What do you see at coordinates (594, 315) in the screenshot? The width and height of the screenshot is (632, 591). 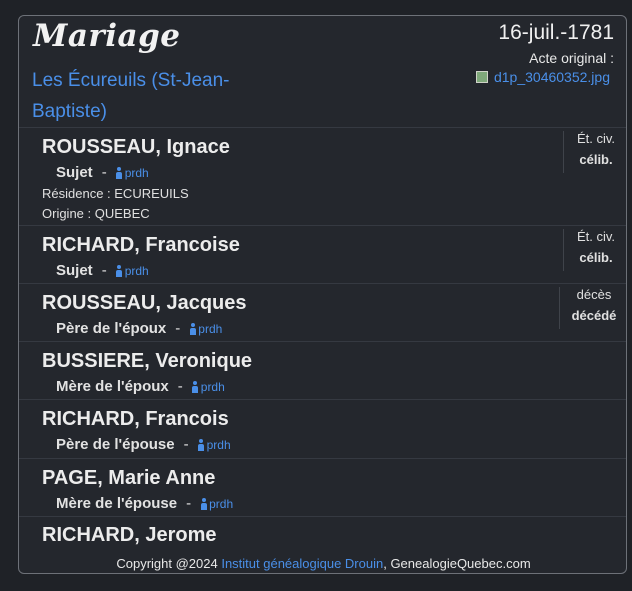 I see `death-status-value: décédé` at bounding box center [594, 315].